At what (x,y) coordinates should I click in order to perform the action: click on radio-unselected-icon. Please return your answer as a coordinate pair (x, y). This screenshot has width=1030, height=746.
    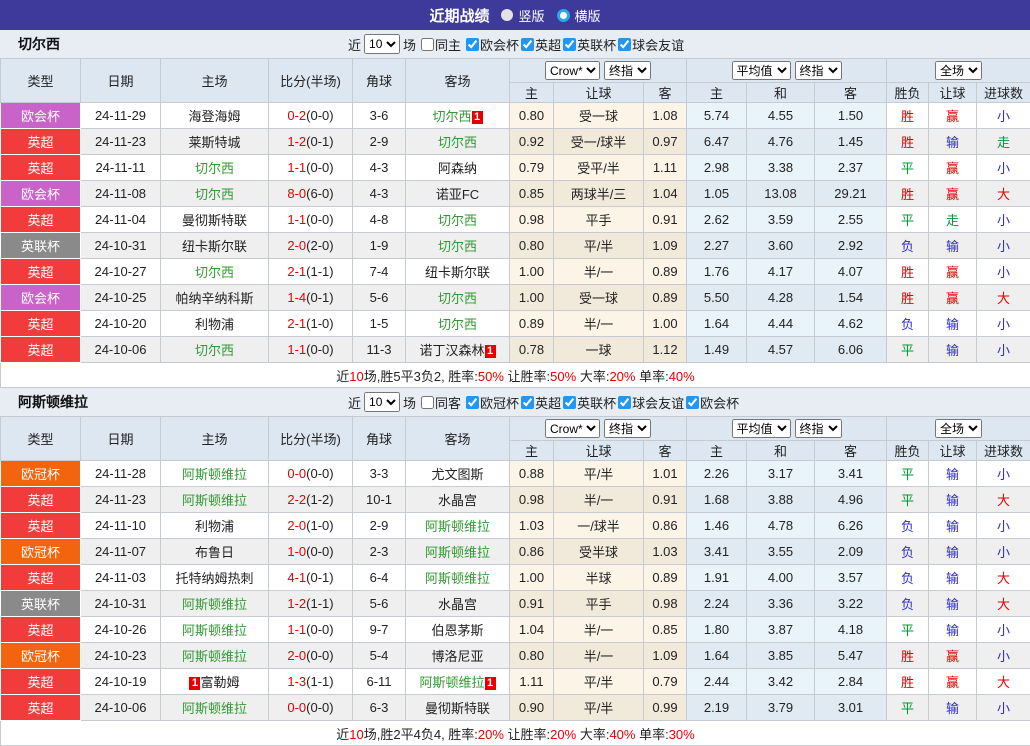
    Looking at the image, I should click on (507, 15).